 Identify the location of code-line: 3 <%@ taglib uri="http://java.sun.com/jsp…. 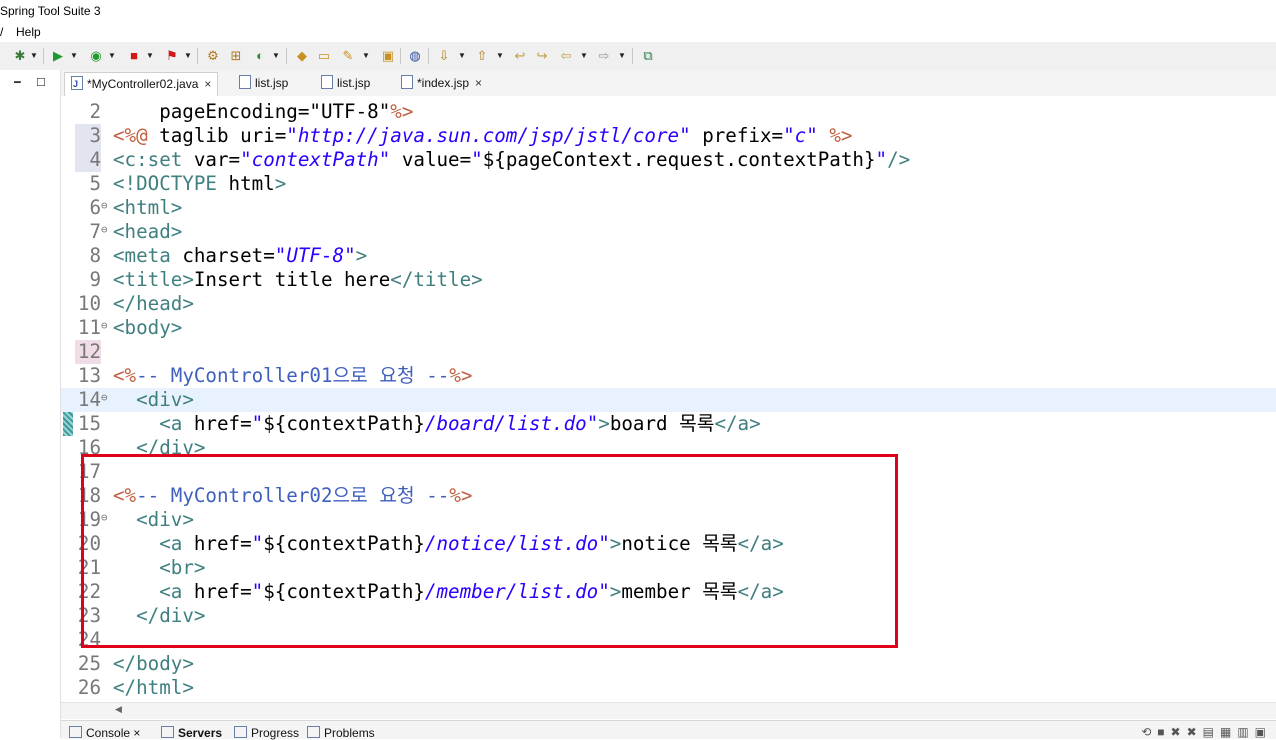
(668, 136).